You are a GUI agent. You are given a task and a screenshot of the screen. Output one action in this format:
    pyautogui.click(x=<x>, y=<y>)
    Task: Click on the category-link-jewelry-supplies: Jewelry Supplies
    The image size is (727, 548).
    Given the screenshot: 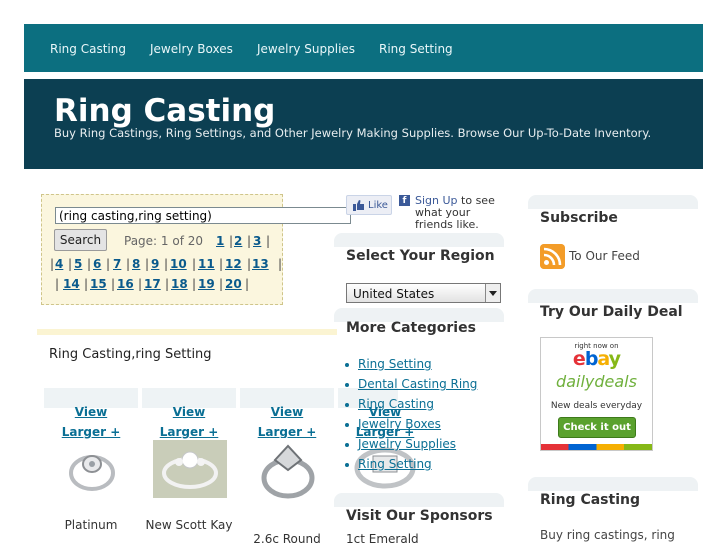 What is the action you would take?
    pyautogui.click(x=407, y=444)
    